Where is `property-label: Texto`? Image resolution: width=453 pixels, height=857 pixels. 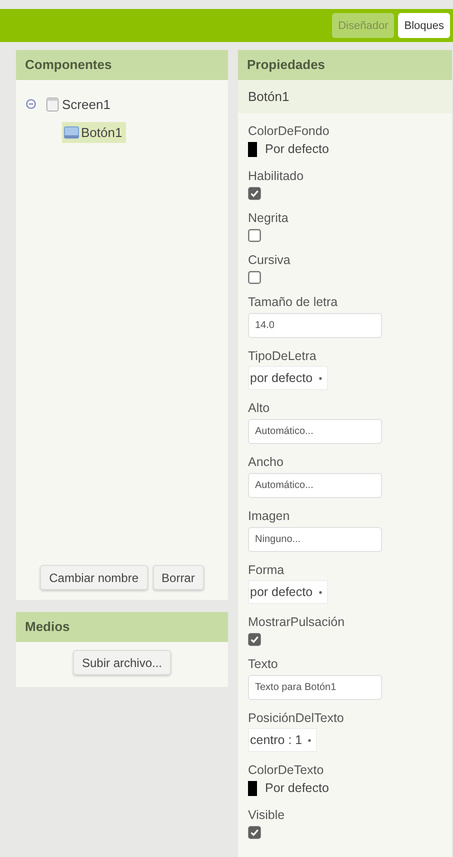 property-label: Texto is located at coordinates (263, 664).